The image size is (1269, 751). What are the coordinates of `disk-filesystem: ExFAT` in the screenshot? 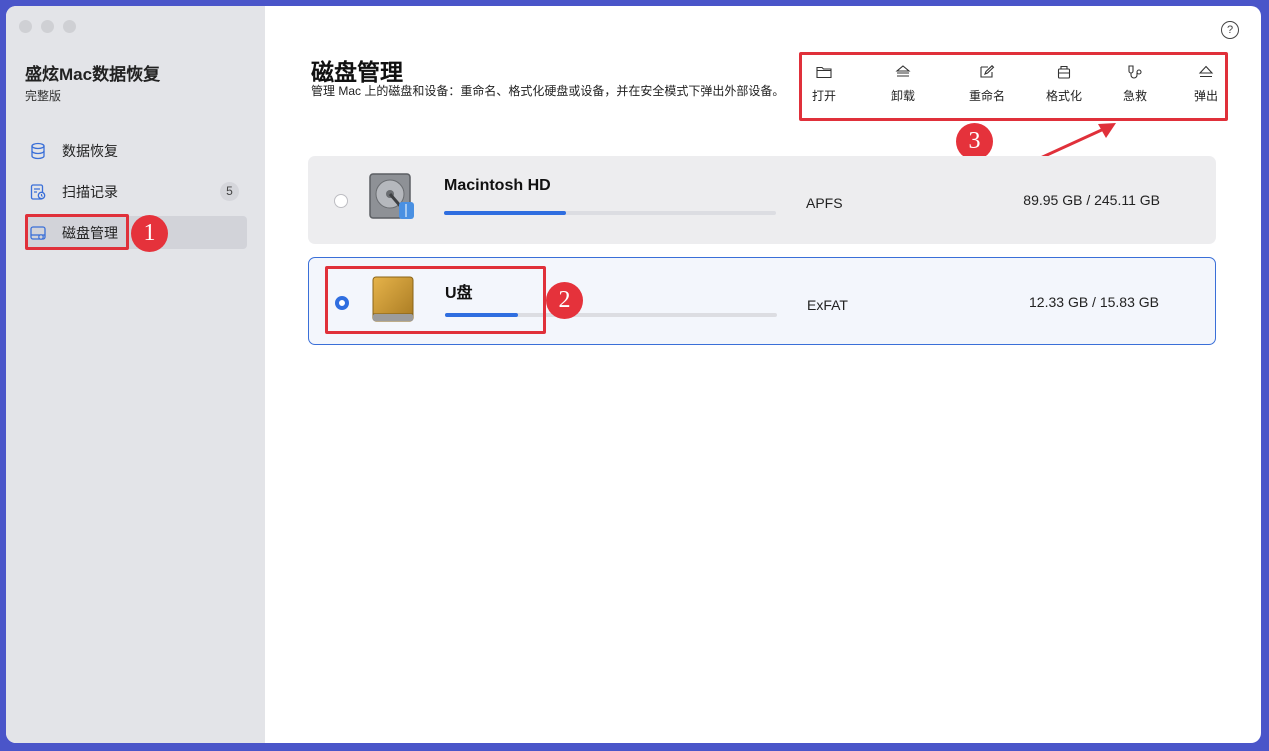 It's located at (827, 305).